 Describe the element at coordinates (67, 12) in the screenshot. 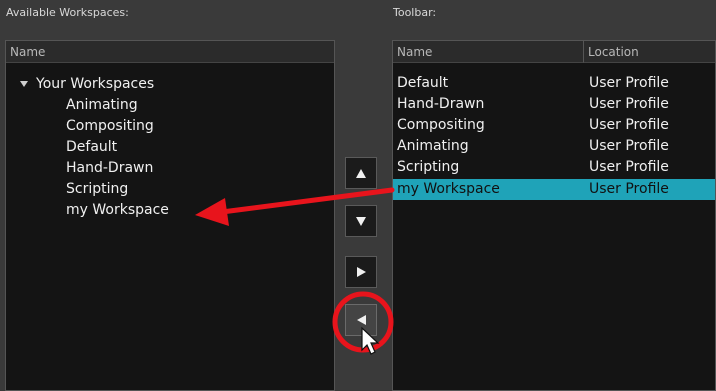

I see `available-workspaces-label: Available Workspaces:` at that location.